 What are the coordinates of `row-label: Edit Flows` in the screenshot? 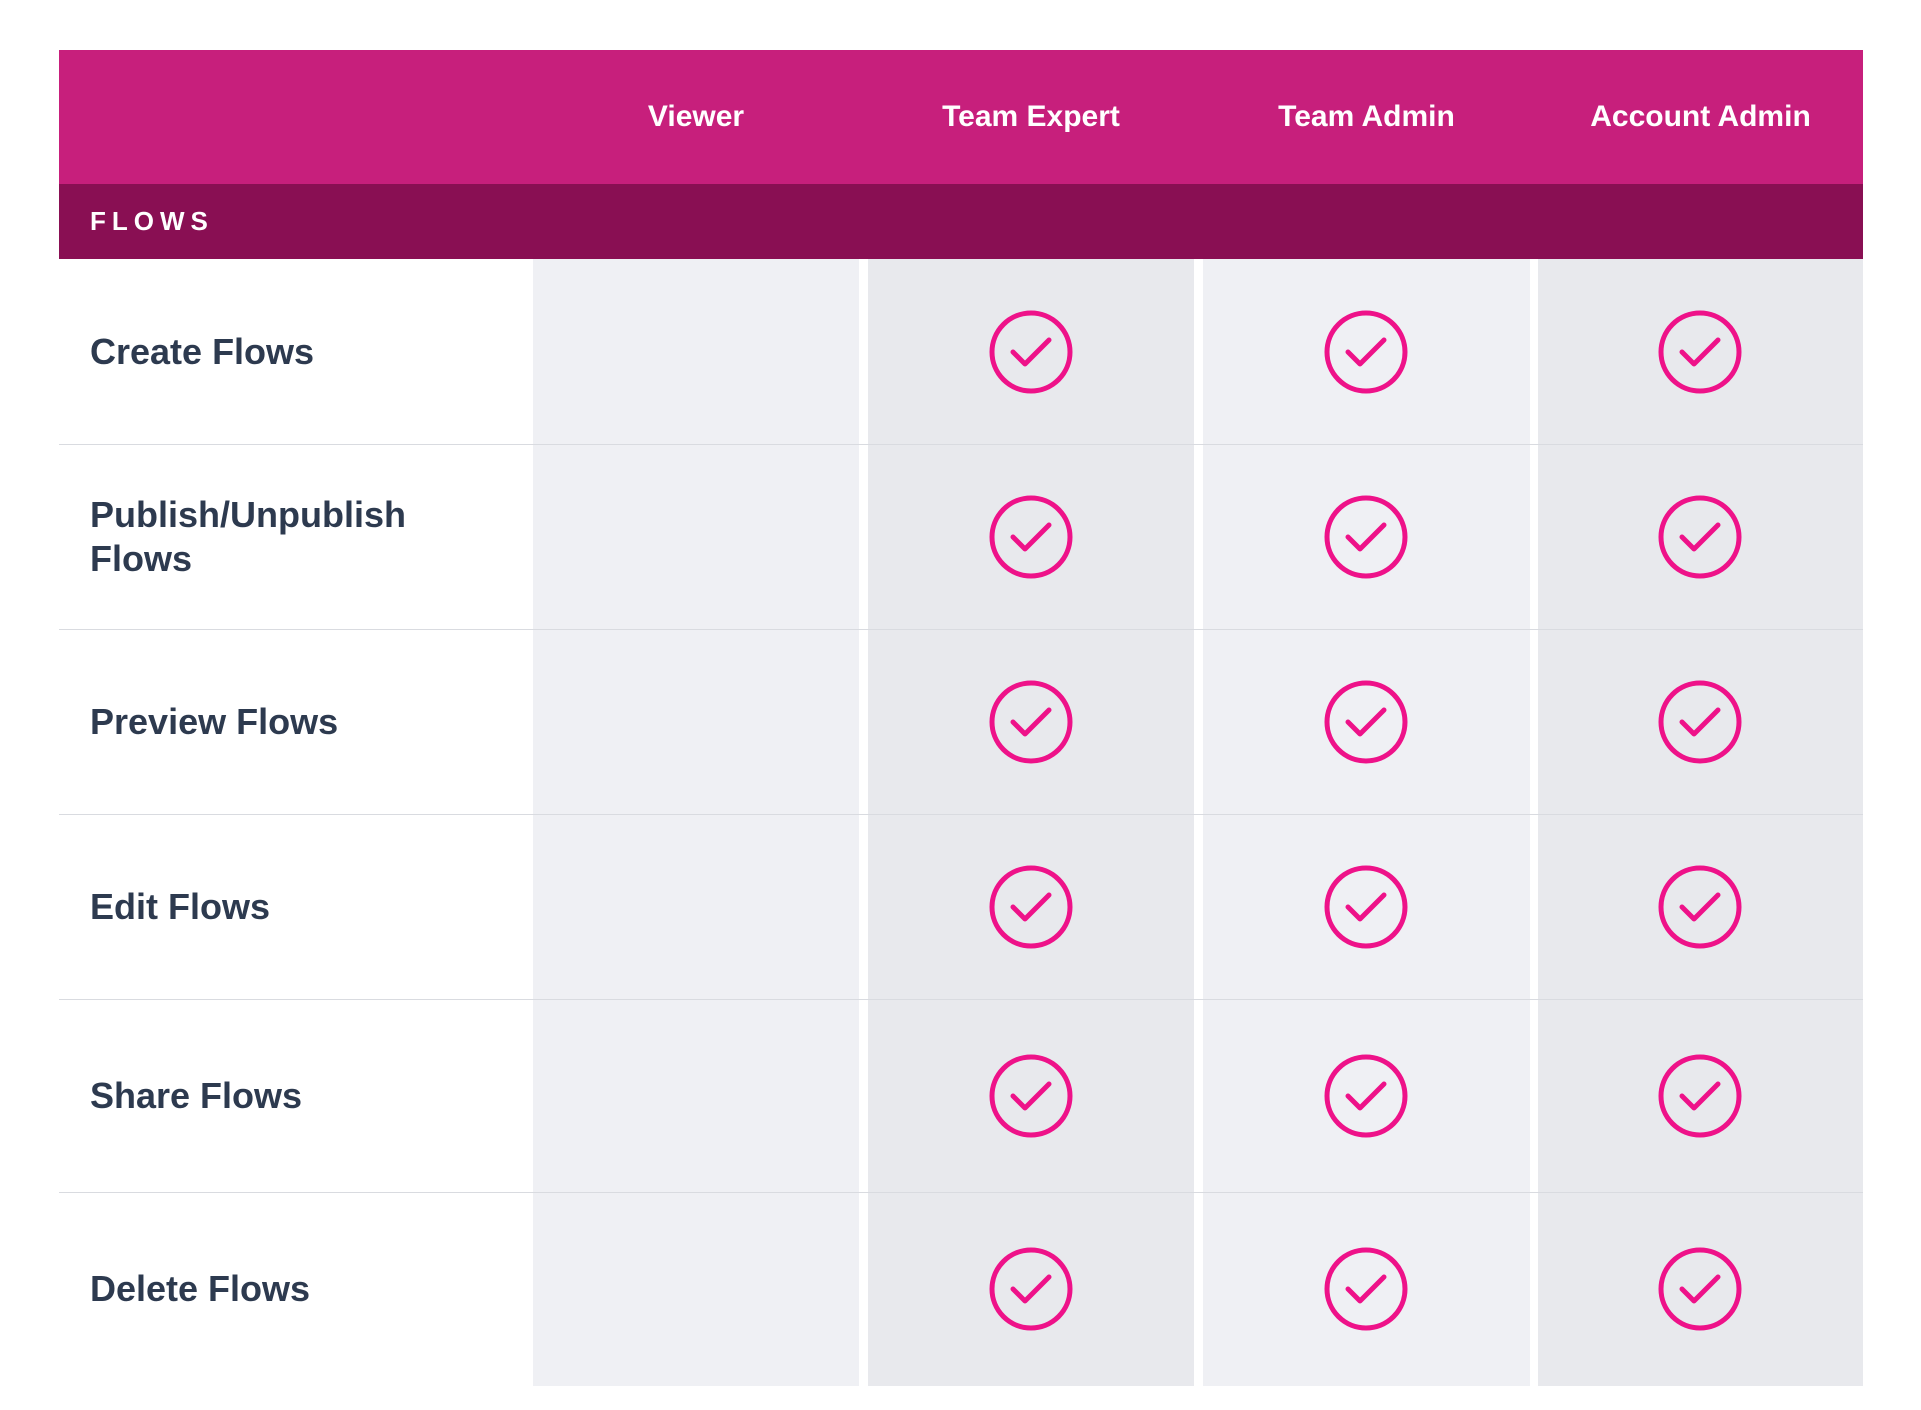 It's located at (180, 906).